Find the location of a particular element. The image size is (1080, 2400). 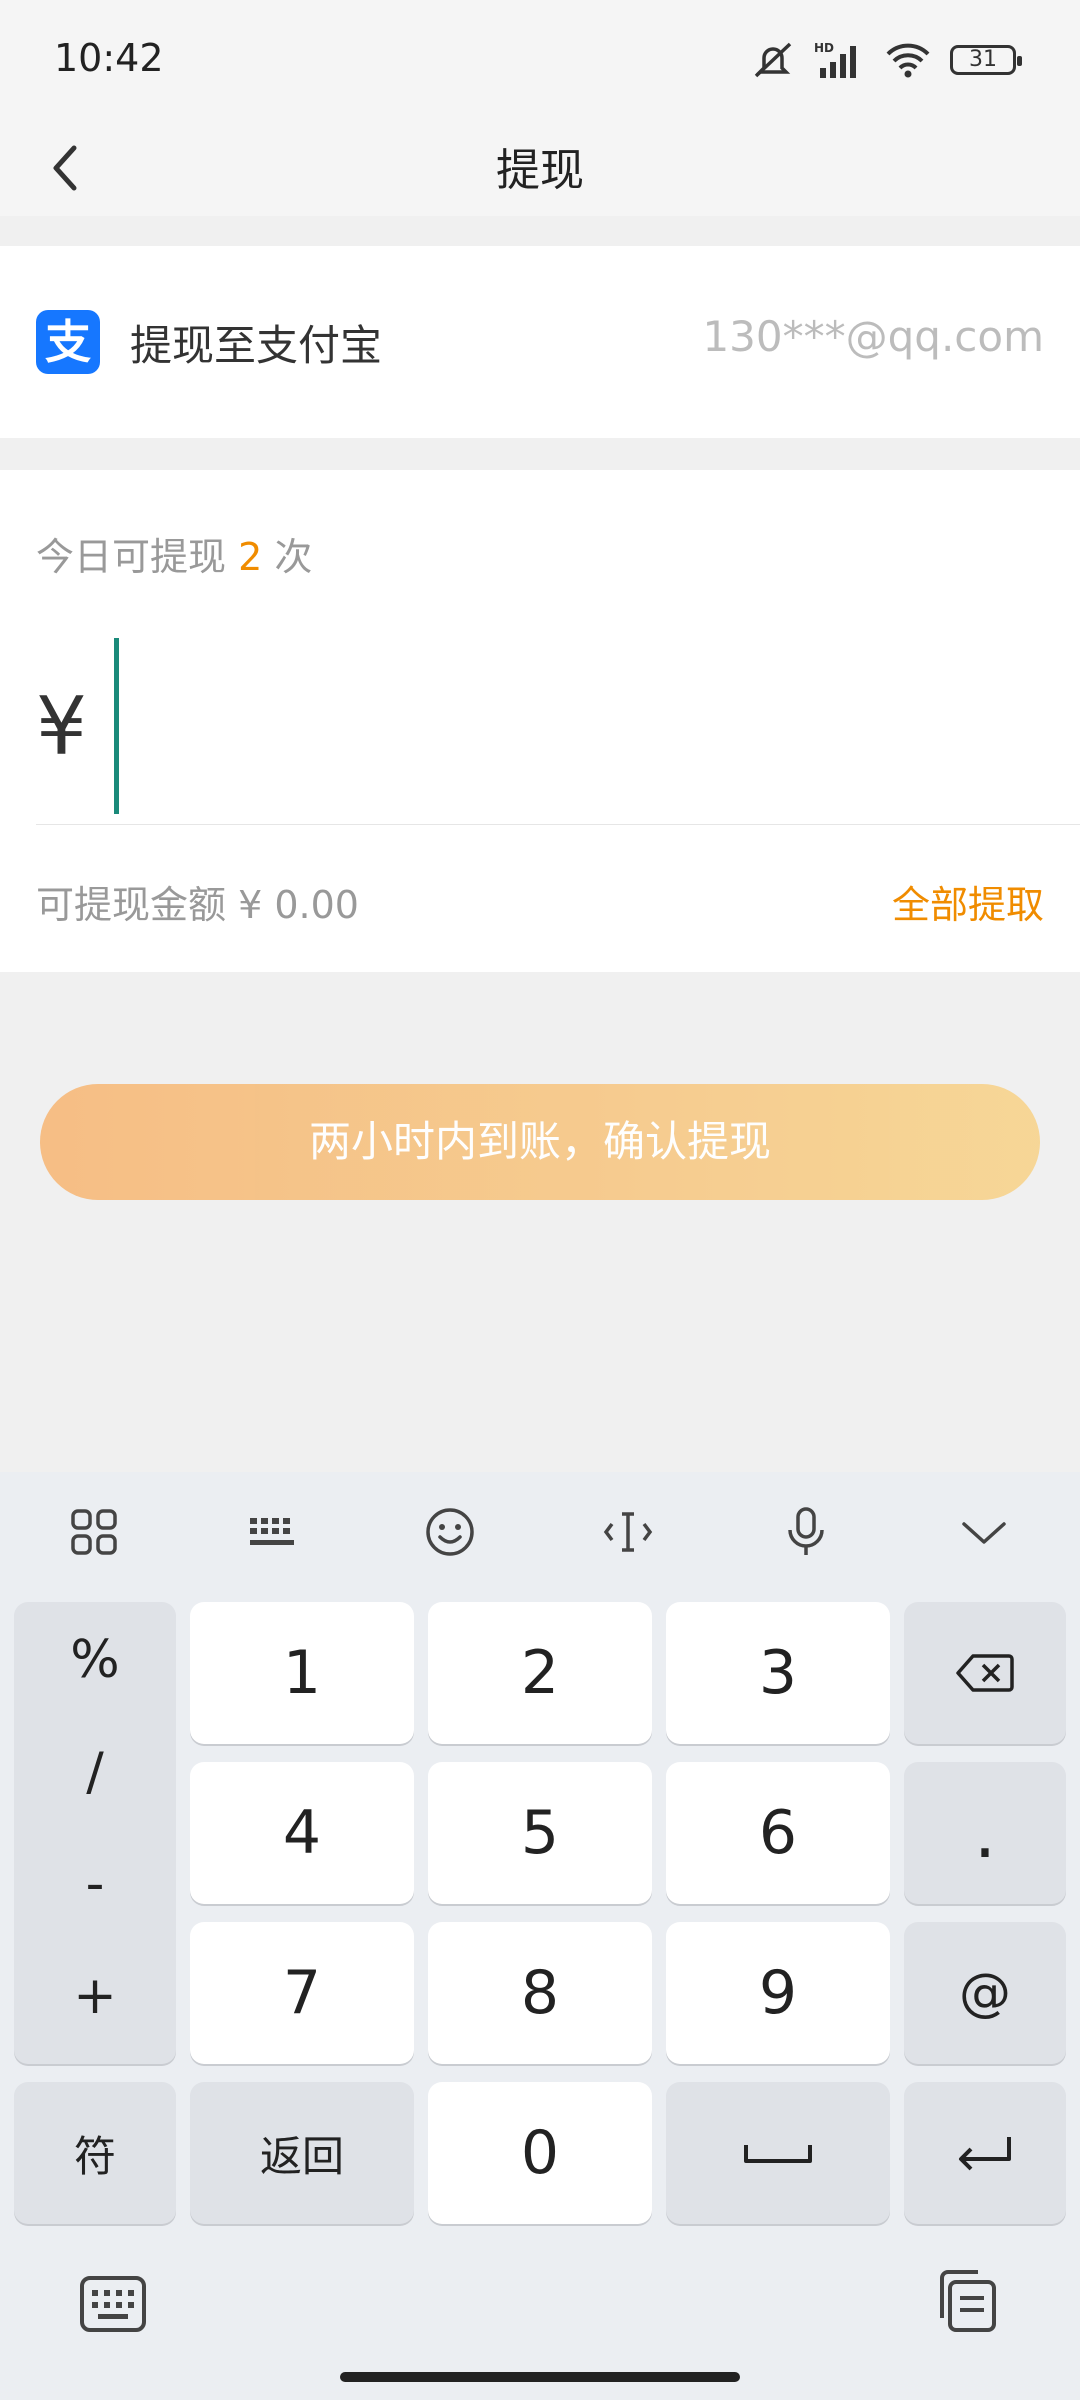

key-minus: - is located at coordinates (95, 1884).